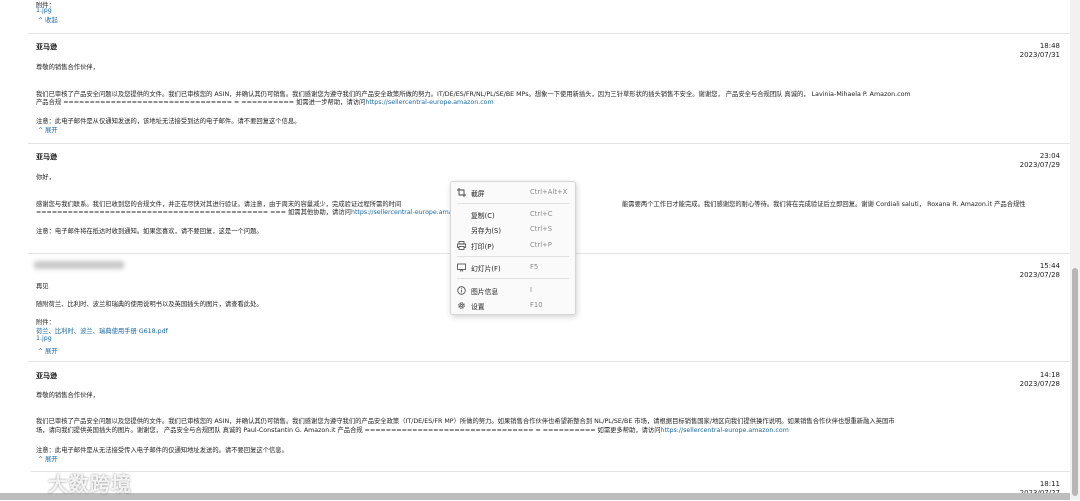 The width and height of the screenshot is (1080, 501). I want to click on gear-icon, so click(461, 305).